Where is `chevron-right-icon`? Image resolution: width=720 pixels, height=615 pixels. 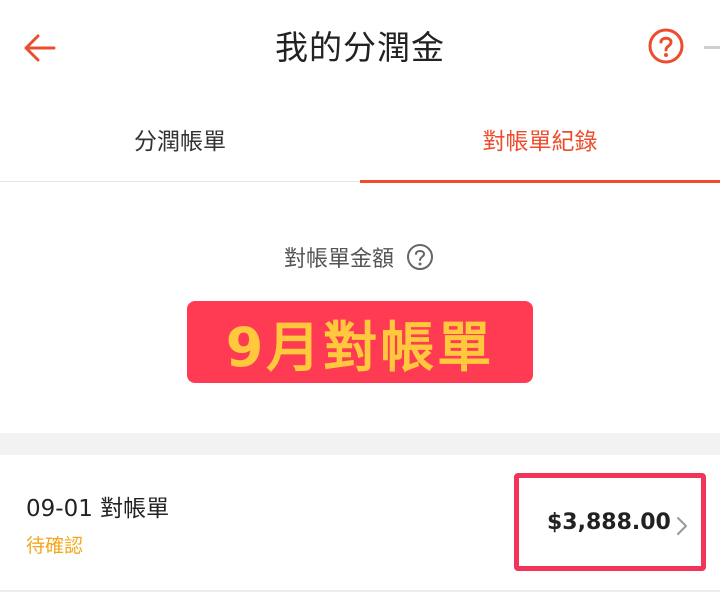 chevron-right-icon is located at coordinates (682, 526).